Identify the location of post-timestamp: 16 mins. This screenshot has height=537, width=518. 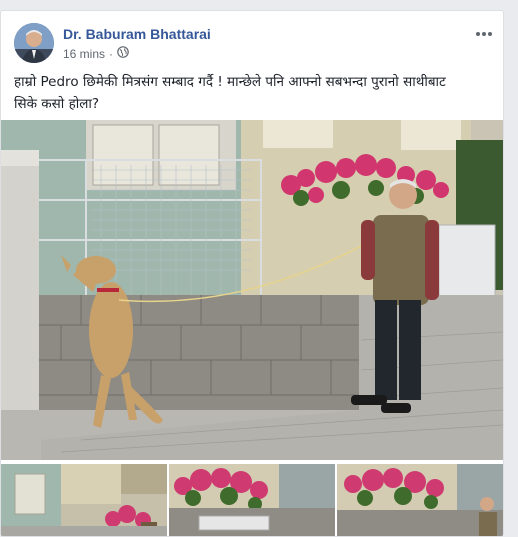
(84, 54).